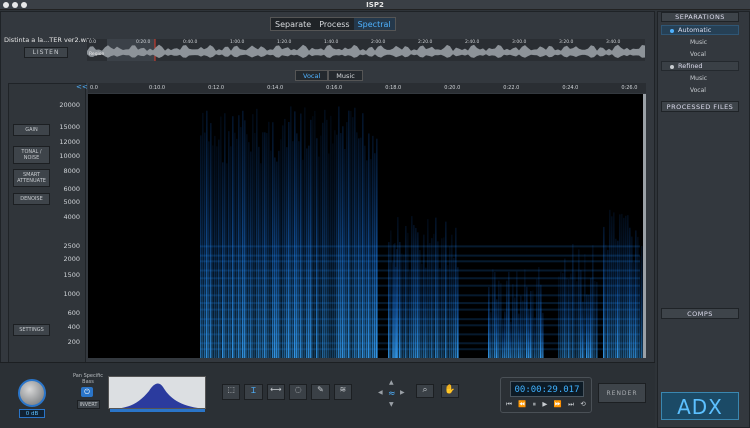 The width and height of the screenshot is (750, 428). I want to click on pause-icon: ⏸, so click(534, 405).